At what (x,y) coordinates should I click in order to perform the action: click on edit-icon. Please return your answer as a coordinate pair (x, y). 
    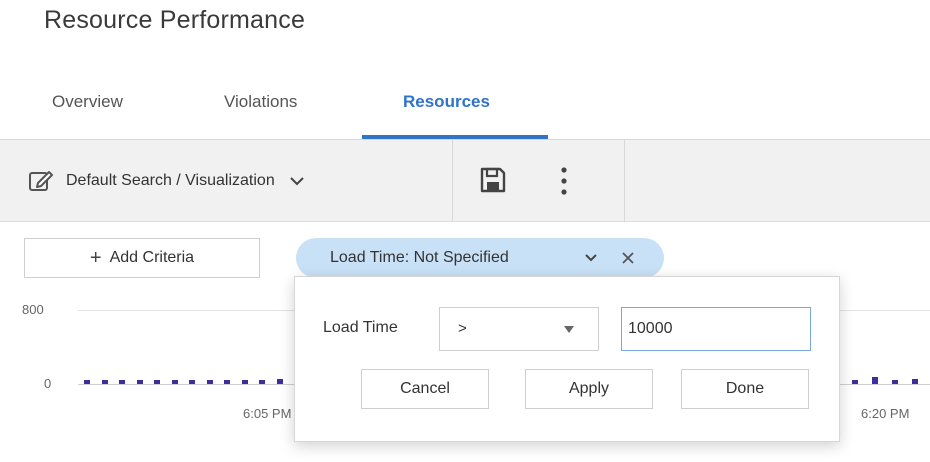
    Looking at the image, I should click on (41, 181).